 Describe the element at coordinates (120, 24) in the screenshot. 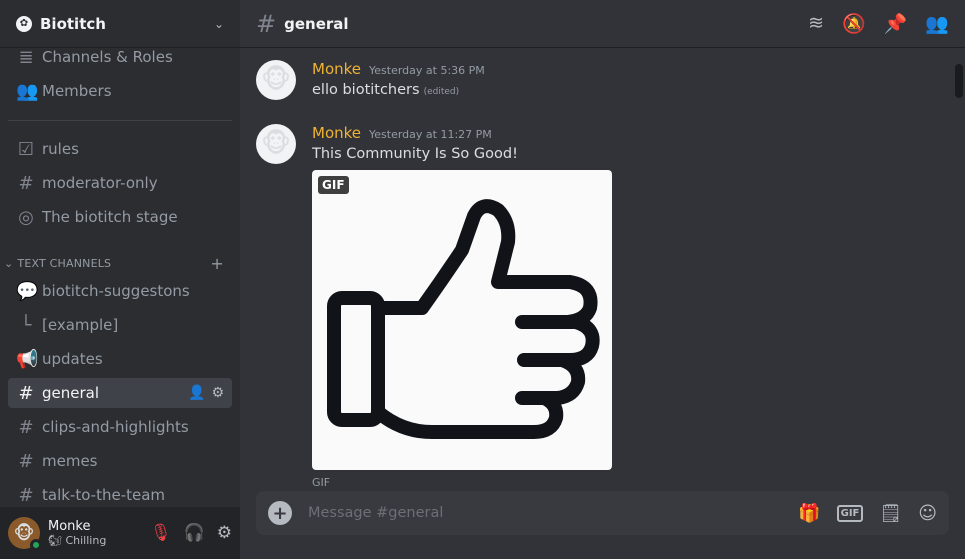

I see `server-header: ✿ Biotitch ⌄` at that location.